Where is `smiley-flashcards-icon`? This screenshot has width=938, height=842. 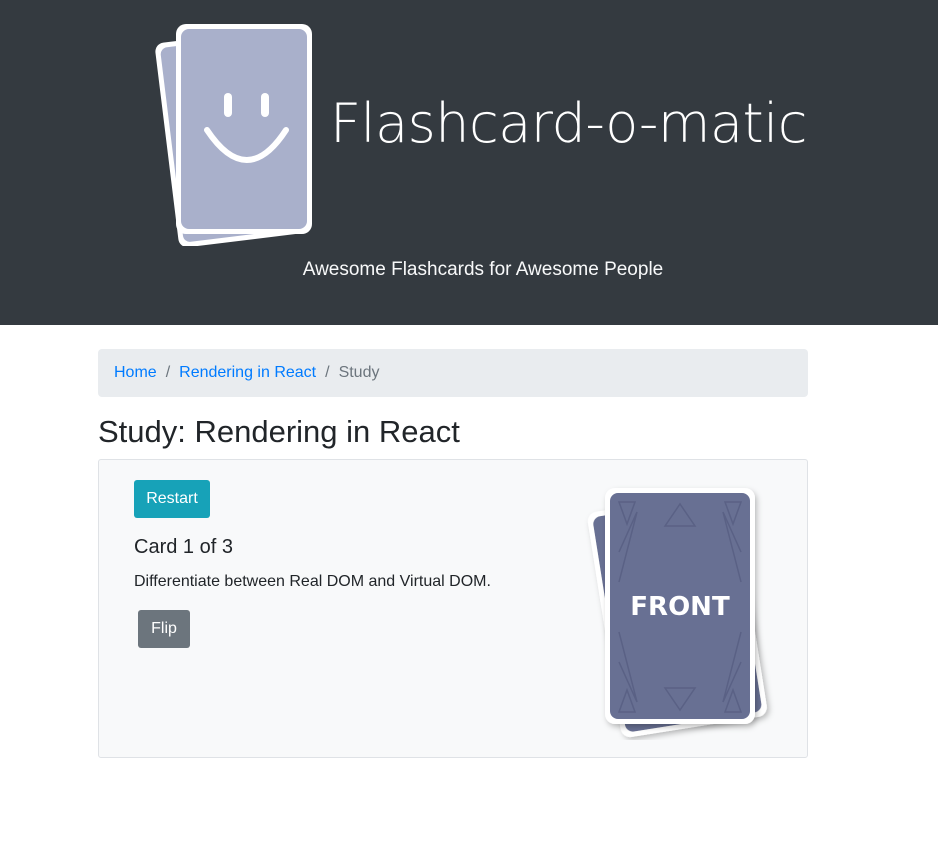 smiley-flashcards-icon is located at coordinates (233, 135).